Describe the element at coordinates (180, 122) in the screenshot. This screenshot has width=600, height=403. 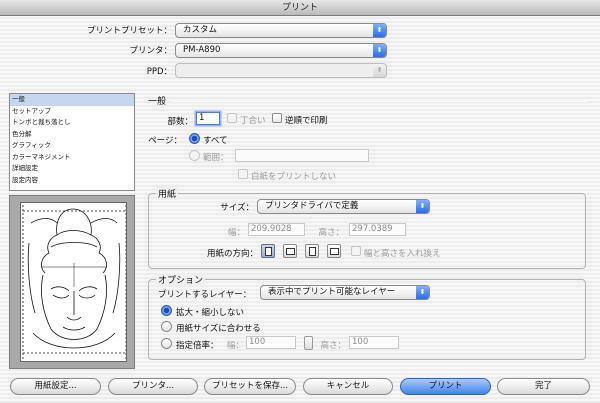
I see `copies-label: 部数：` at that location.